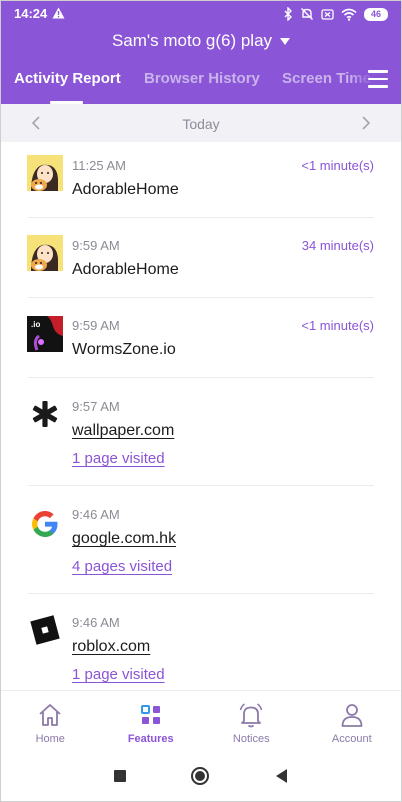 Image resolution: width=402 pixels, height=802 pixels. I want to click on home-button-icon, so click(200, 776).